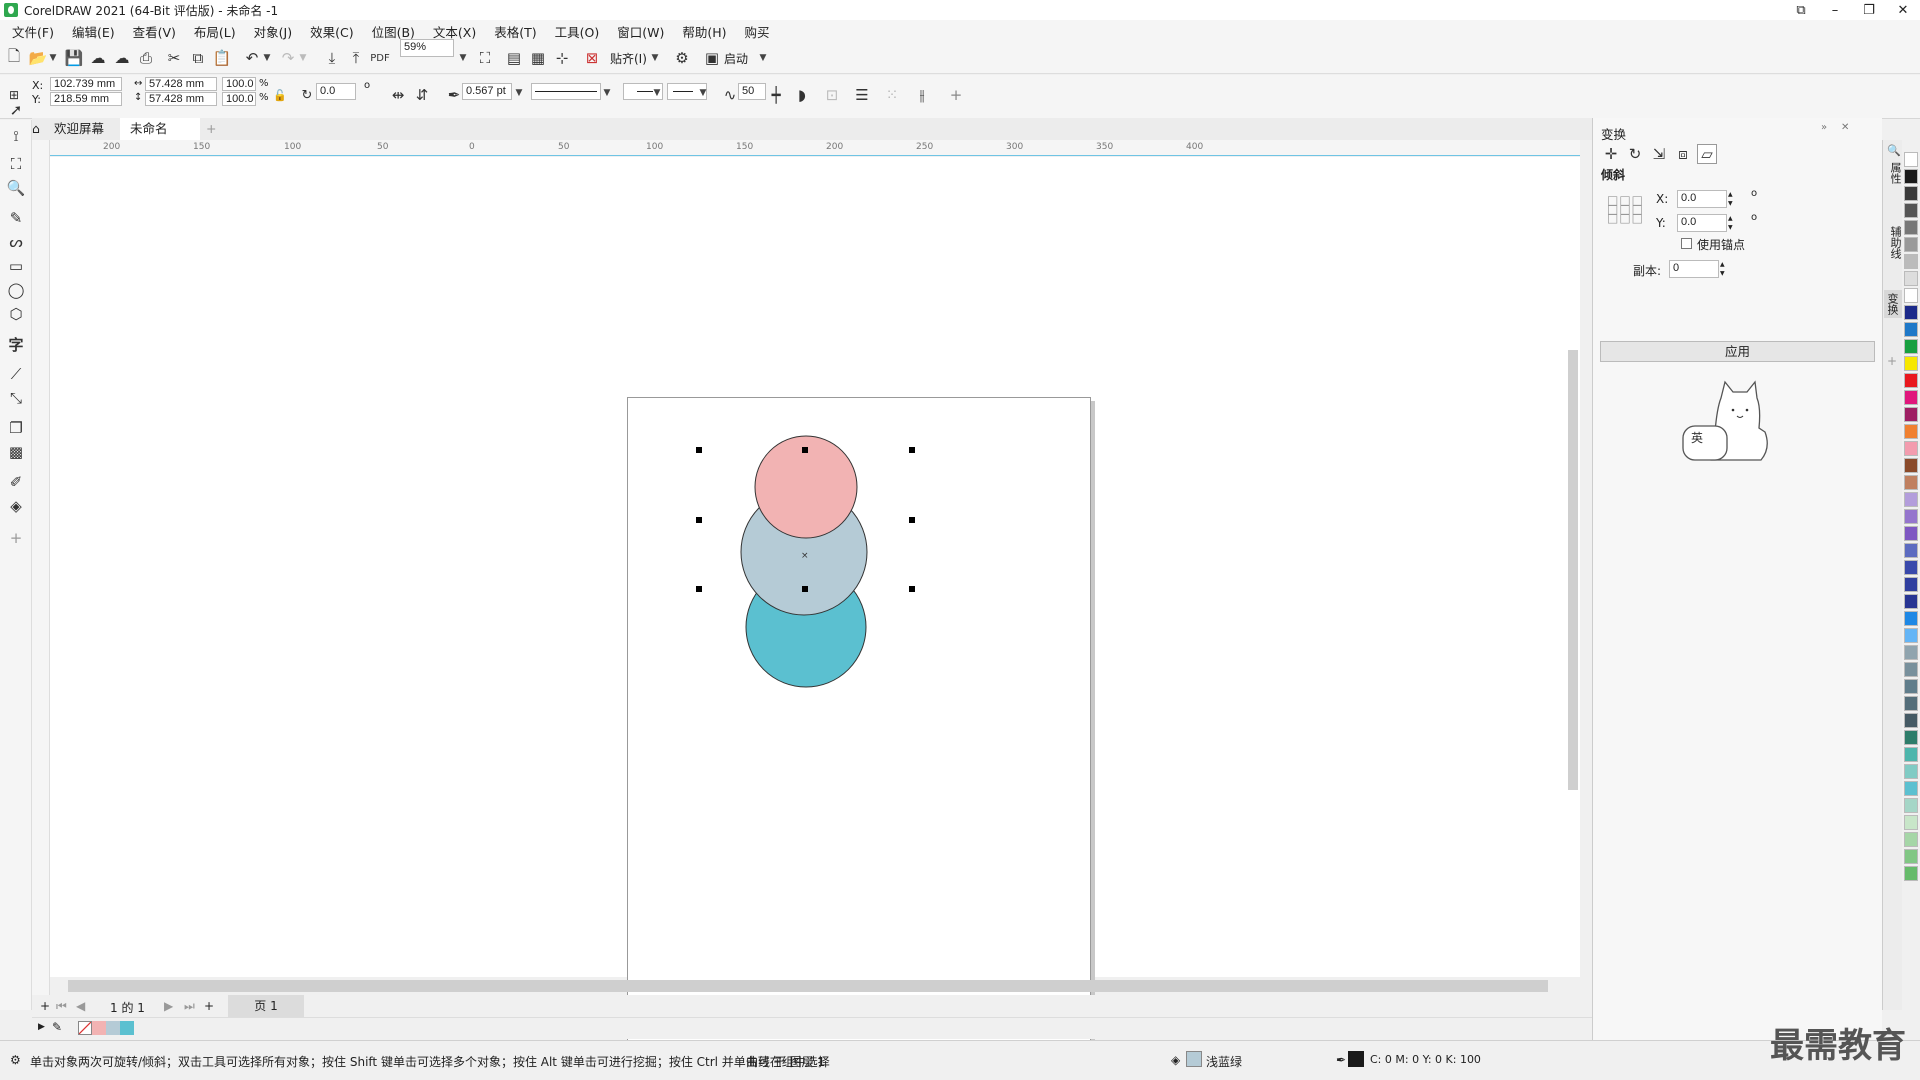 This screenshot has height=1080, width=1920. I want to click on smoothing-input: 50, so click(752, 91).